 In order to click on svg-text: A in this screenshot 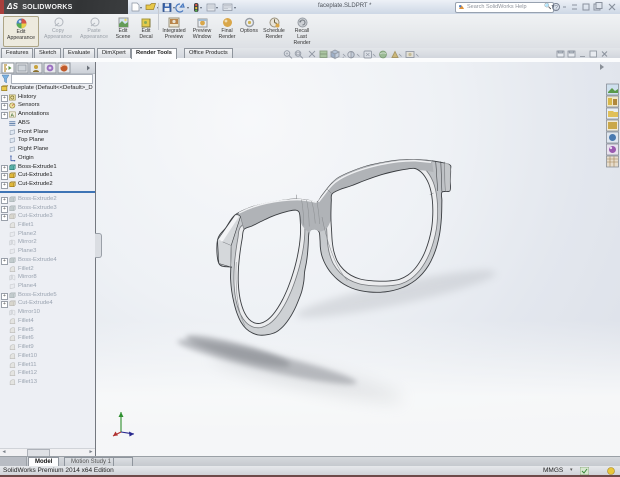, I will do `click(12, 115)`.